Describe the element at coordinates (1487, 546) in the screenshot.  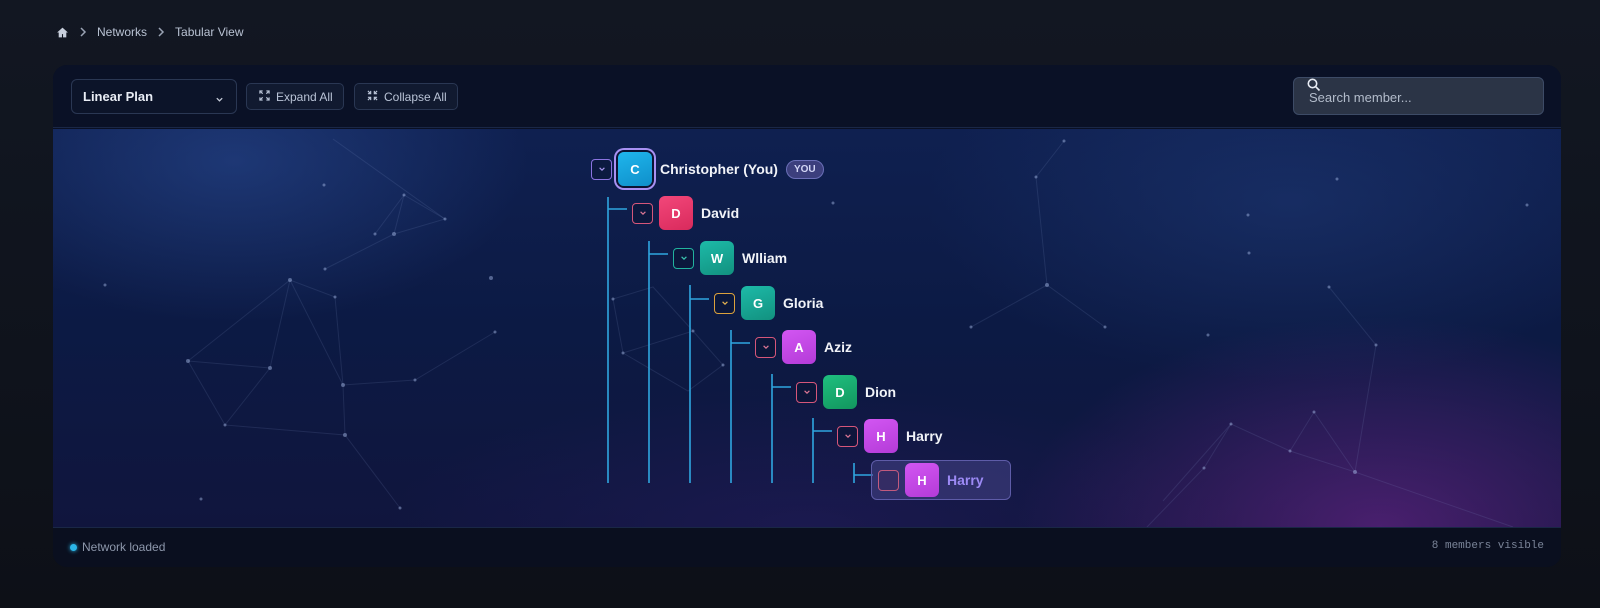
I see `member-count: 8 members visible` at that location.